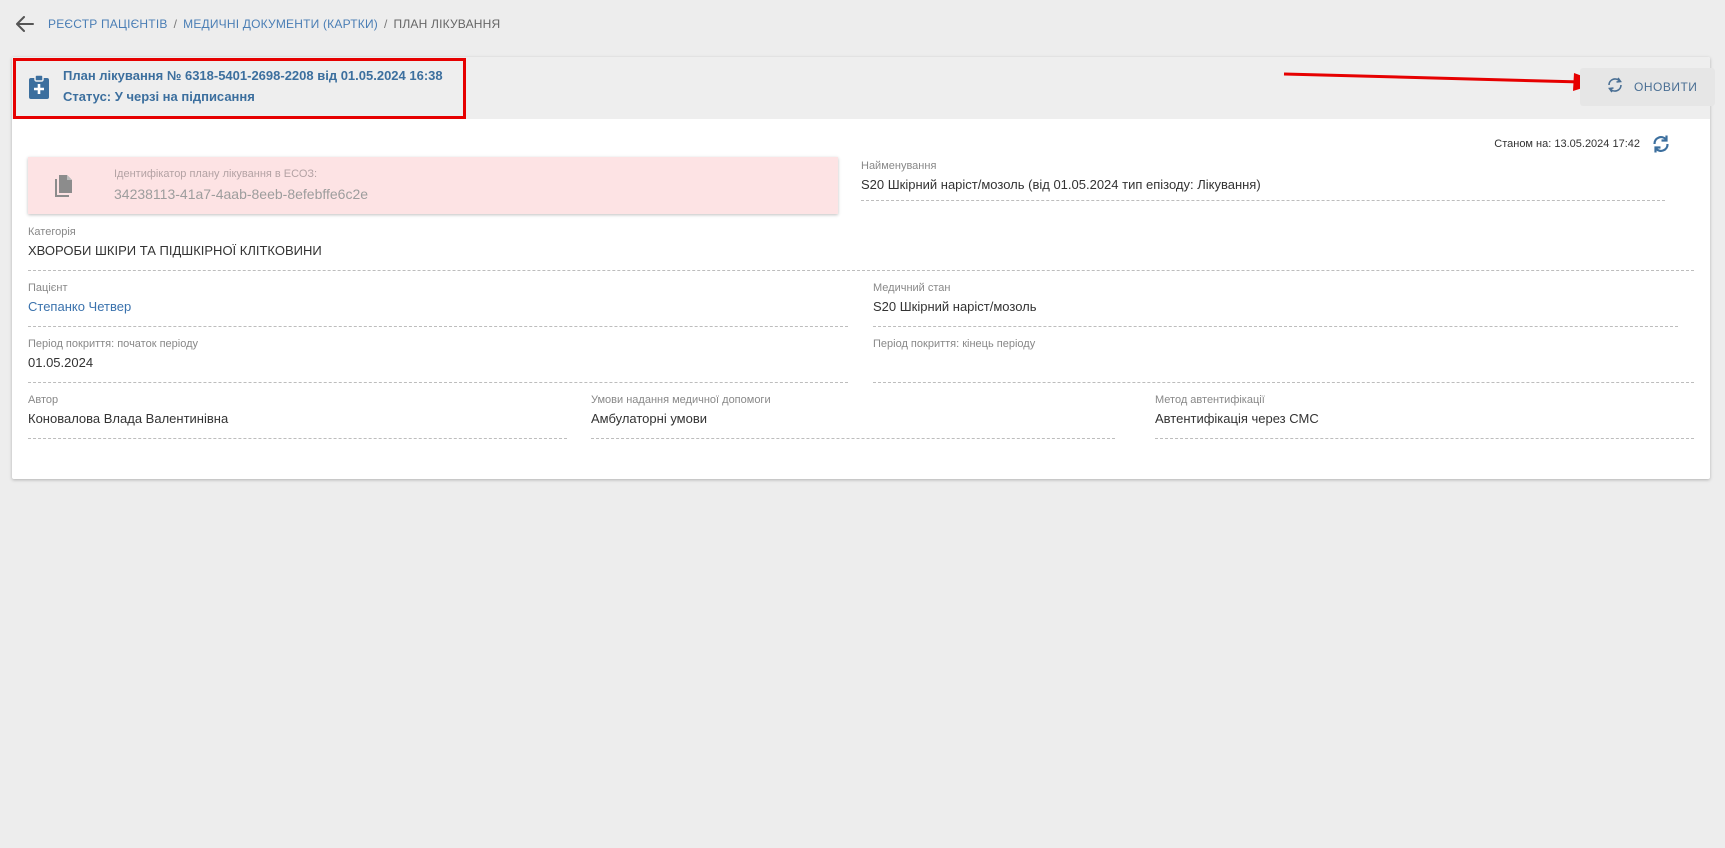 This screenshot has height=848, width=1725. I want to click on field-patient-label: Пацієнт, so click(48, 288).